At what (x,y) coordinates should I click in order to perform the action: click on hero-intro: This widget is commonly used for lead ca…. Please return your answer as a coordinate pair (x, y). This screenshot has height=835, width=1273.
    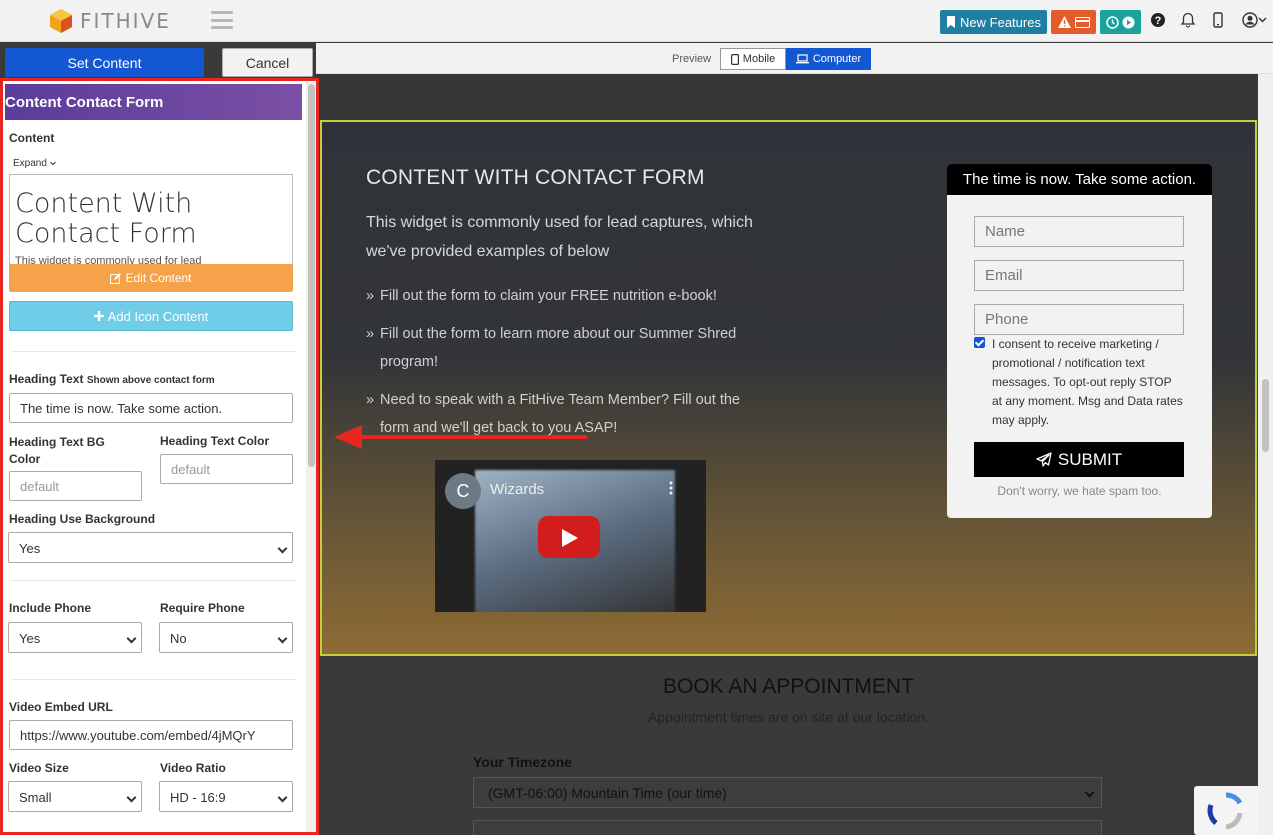
    Looking at the image, I should click on (559, 237).